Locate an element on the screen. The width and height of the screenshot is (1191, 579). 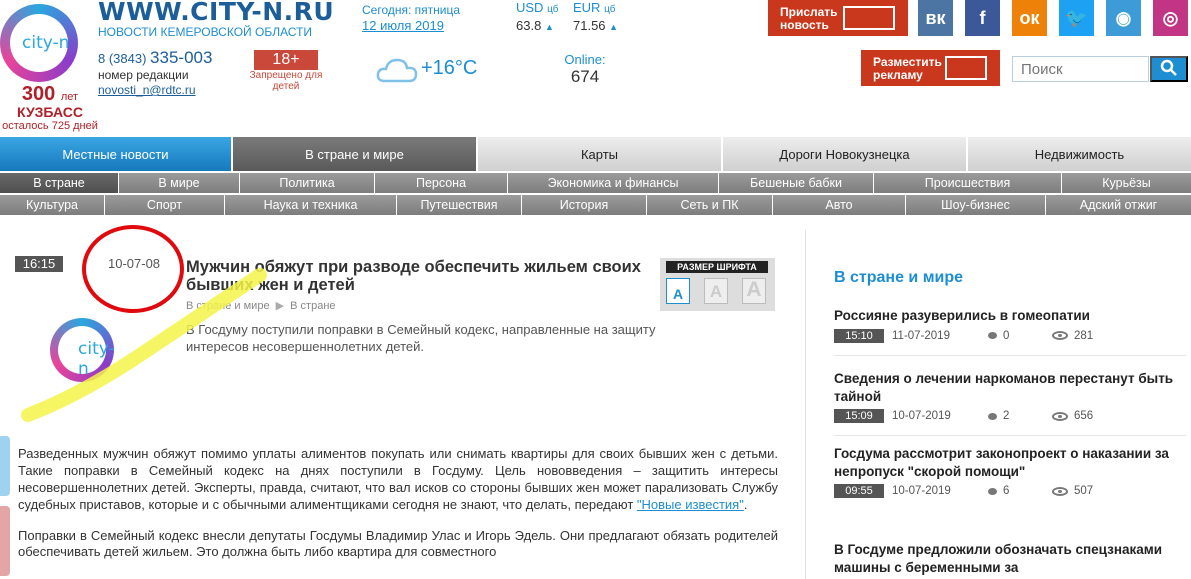
comment-count: 2 is located at coordinates (1006, 416).